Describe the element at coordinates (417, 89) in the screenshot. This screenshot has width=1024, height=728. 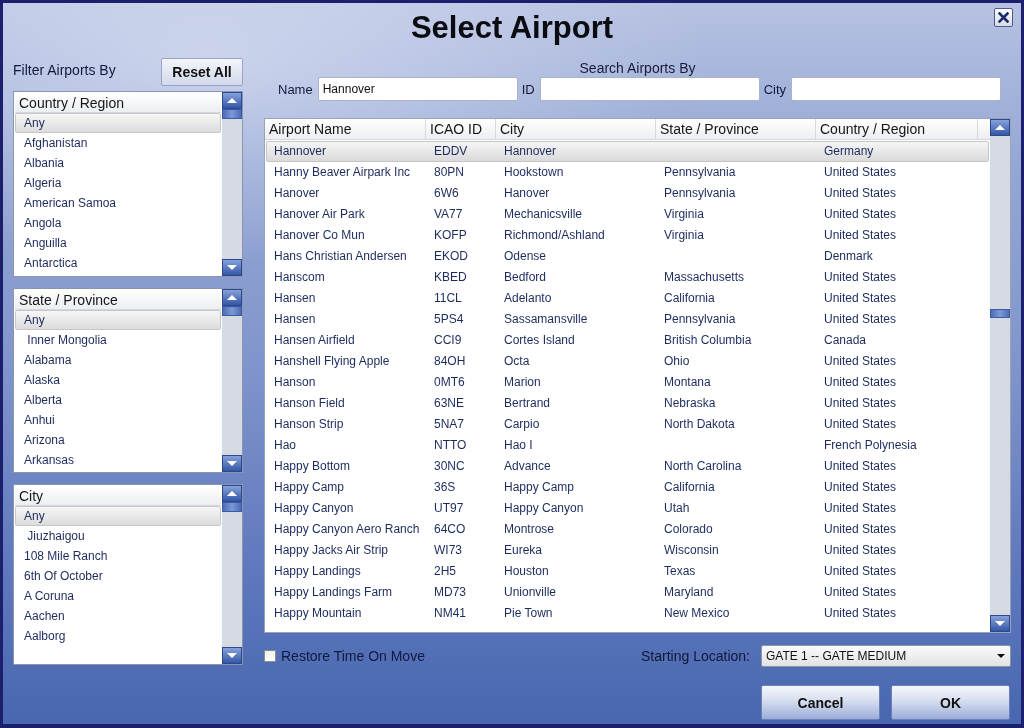
I see `search-field: Hannover` at that location.